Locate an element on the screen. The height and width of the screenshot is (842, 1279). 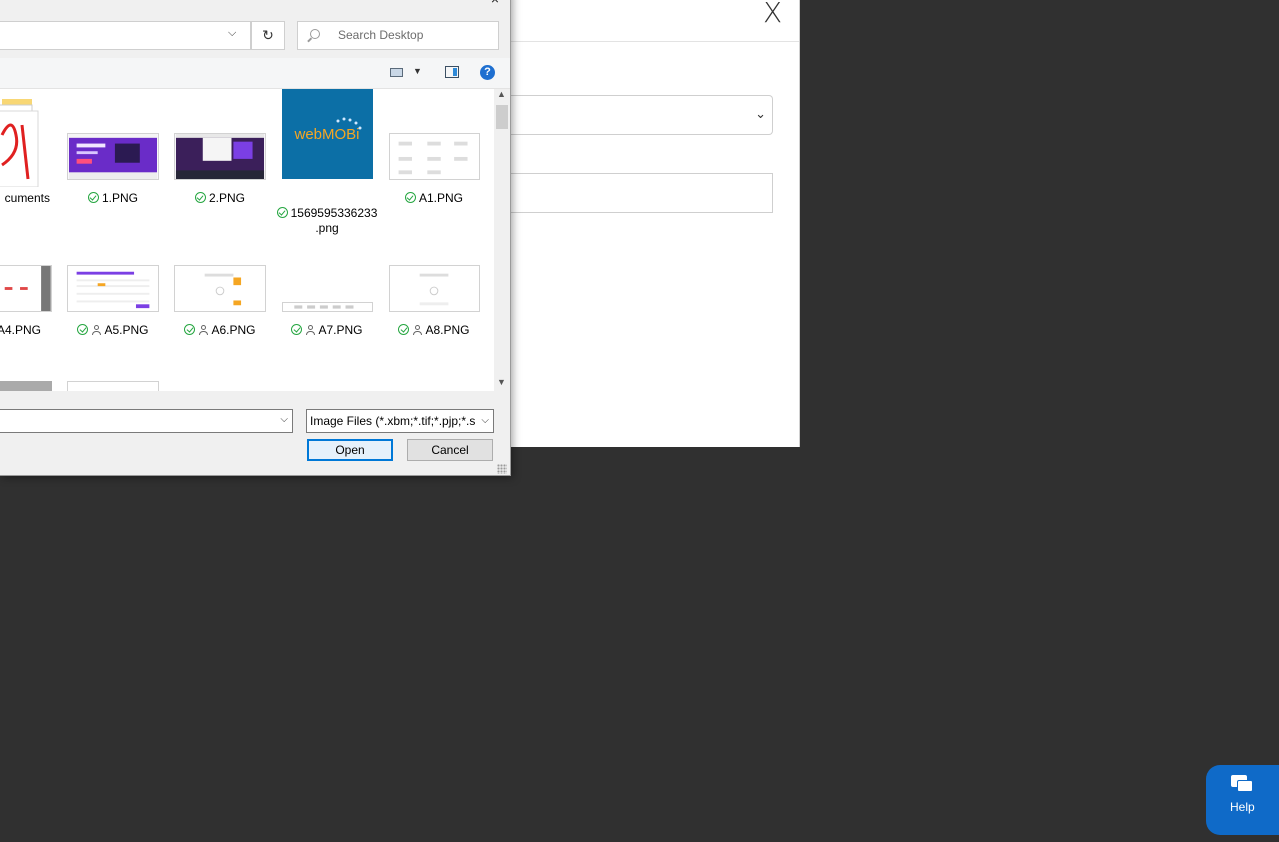
logo-text: webMOBi is located at coordinates (326, 134).